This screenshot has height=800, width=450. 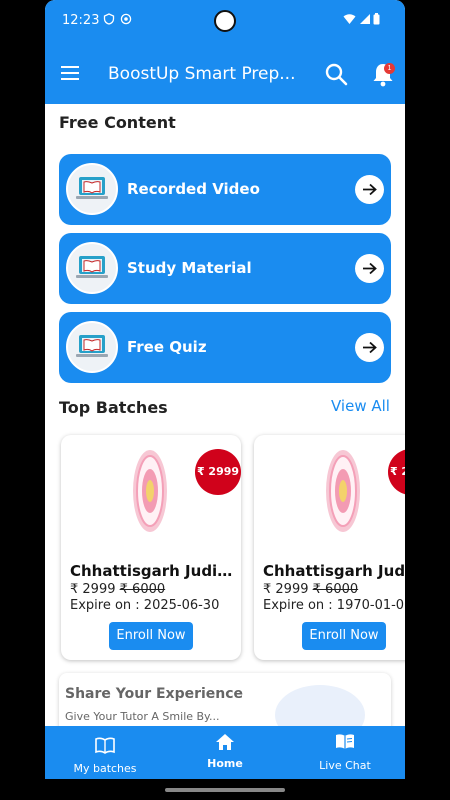 I want to click on free-content-title: Free Content, so click(x=117, y=122).